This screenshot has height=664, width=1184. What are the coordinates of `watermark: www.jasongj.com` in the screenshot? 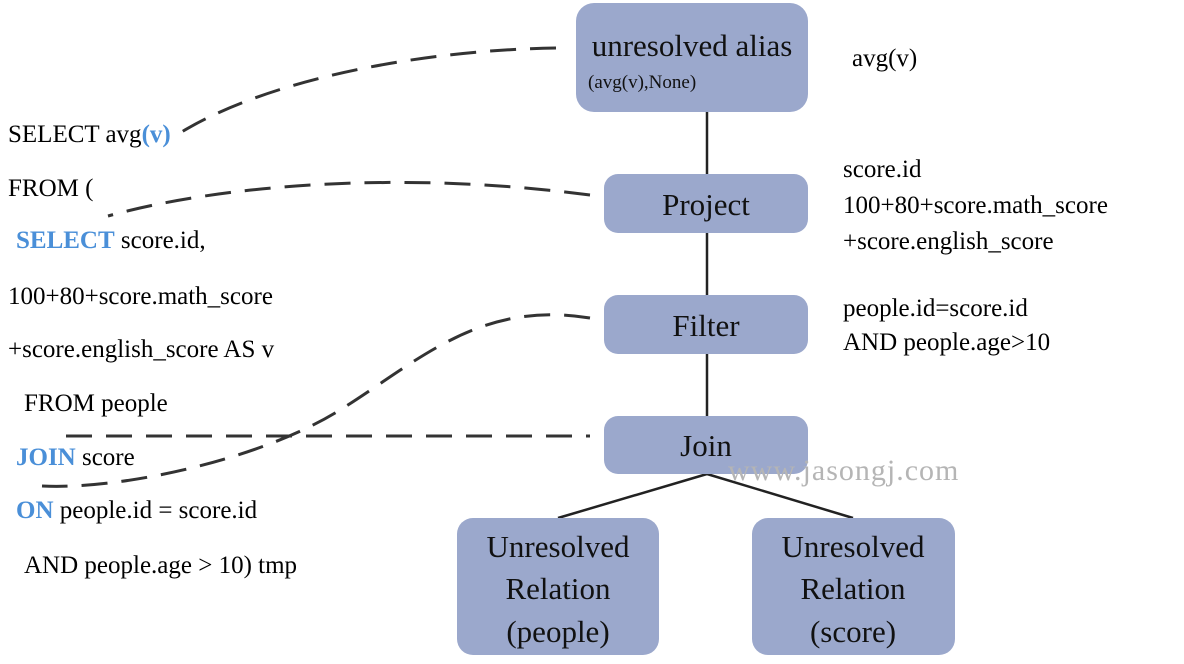 It's located at (843, 470).